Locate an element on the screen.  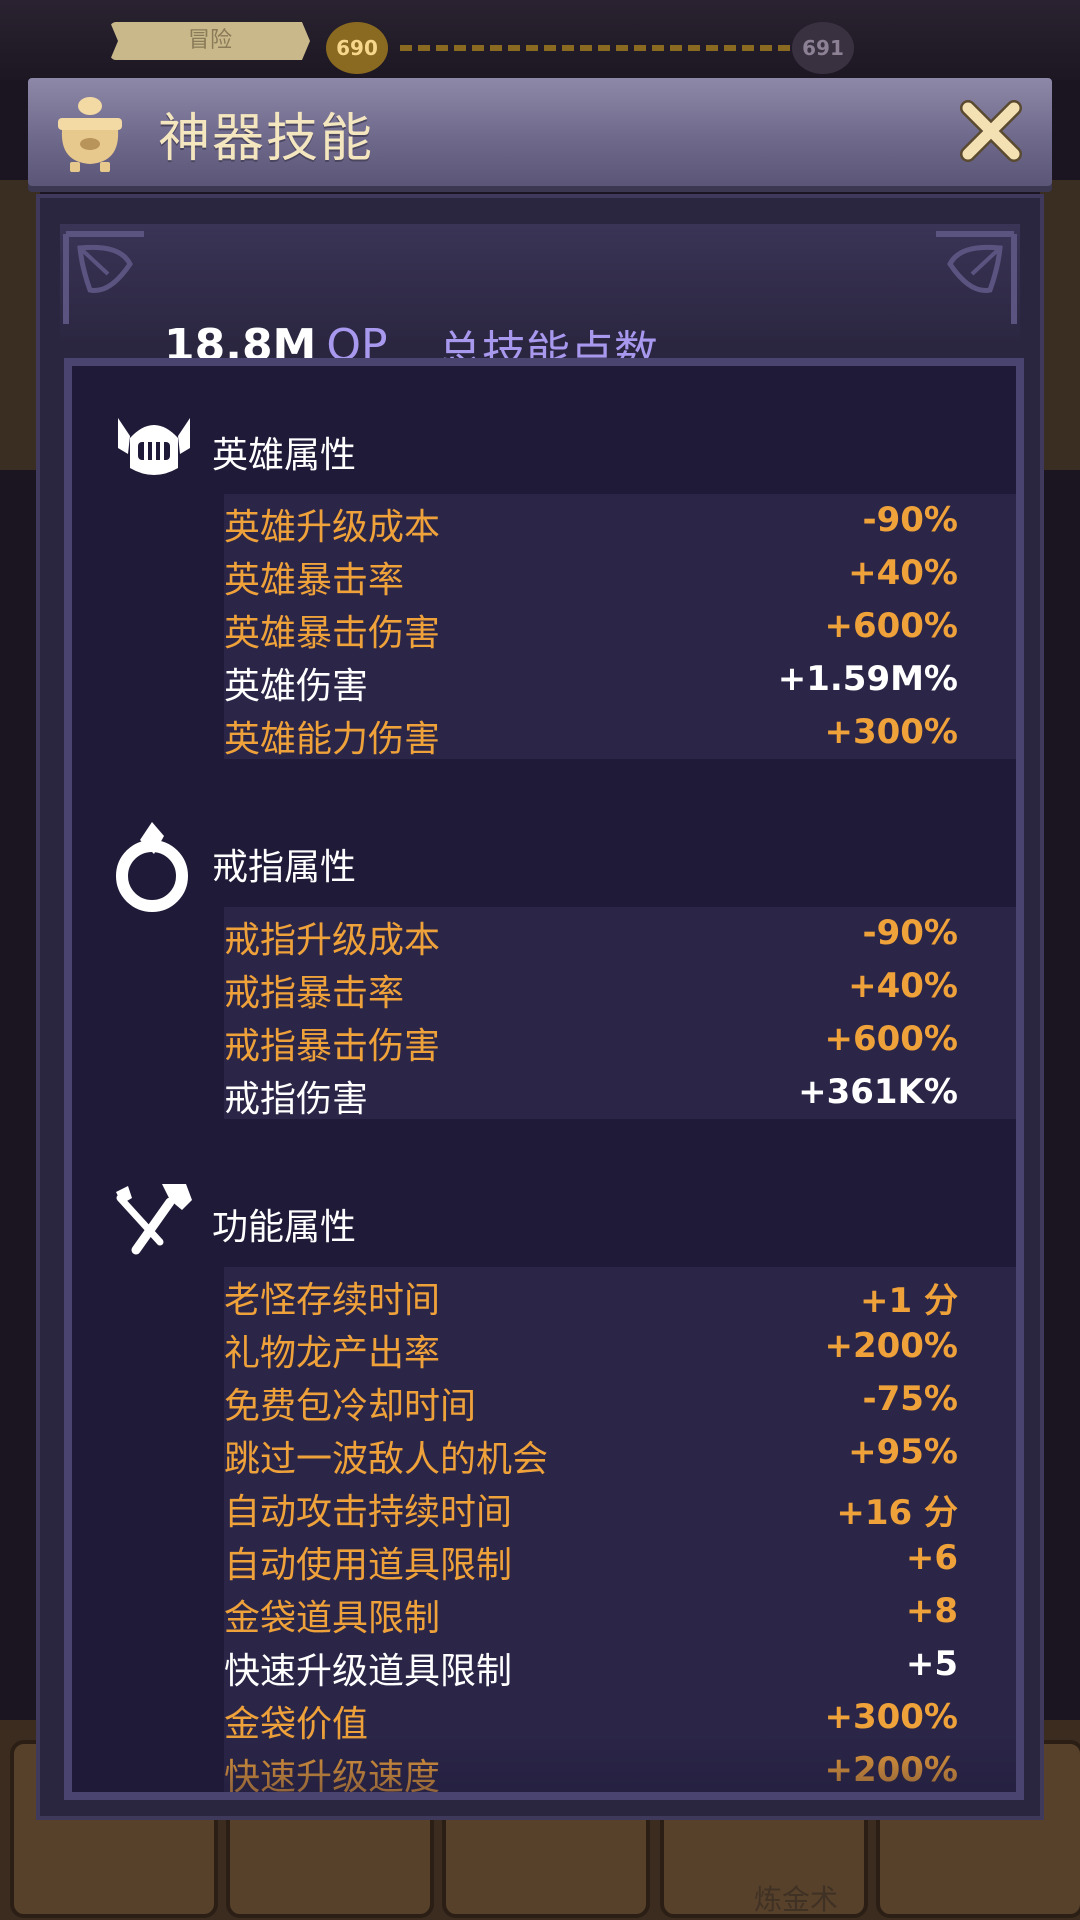
stat-value: +8 is located at coordinates (931, 1611).